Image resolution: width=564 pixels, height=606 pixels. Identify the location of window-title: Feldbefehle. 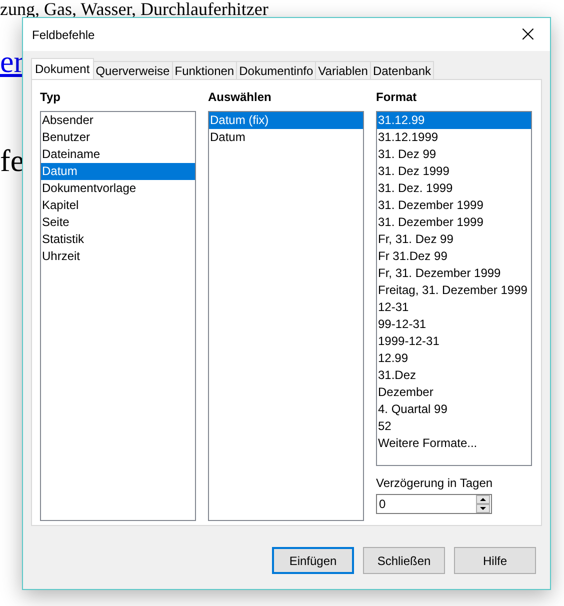
(63, 35).